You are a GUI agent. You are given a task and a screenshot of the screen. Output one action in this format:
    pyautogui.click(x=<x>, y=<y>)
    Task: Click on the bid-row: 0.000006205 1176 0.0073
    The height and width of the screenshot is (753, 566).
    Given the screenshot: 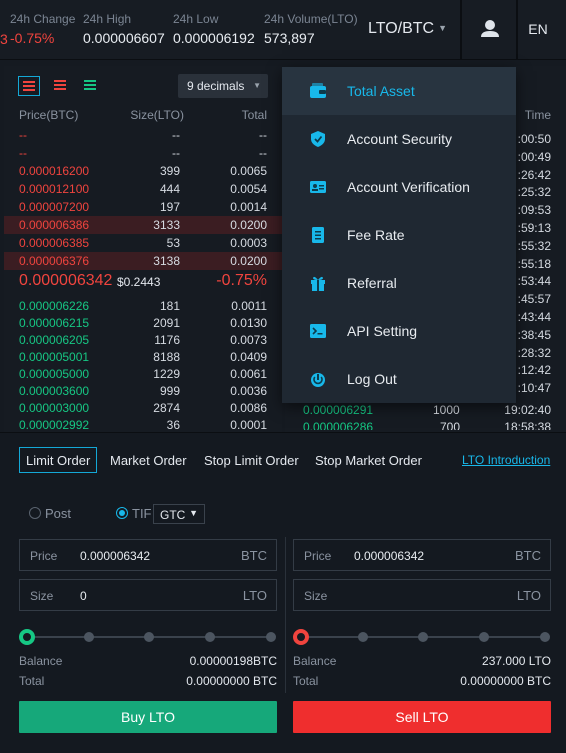 What is the action you would take?
    pyautogui.click(x=143, y=340)
    